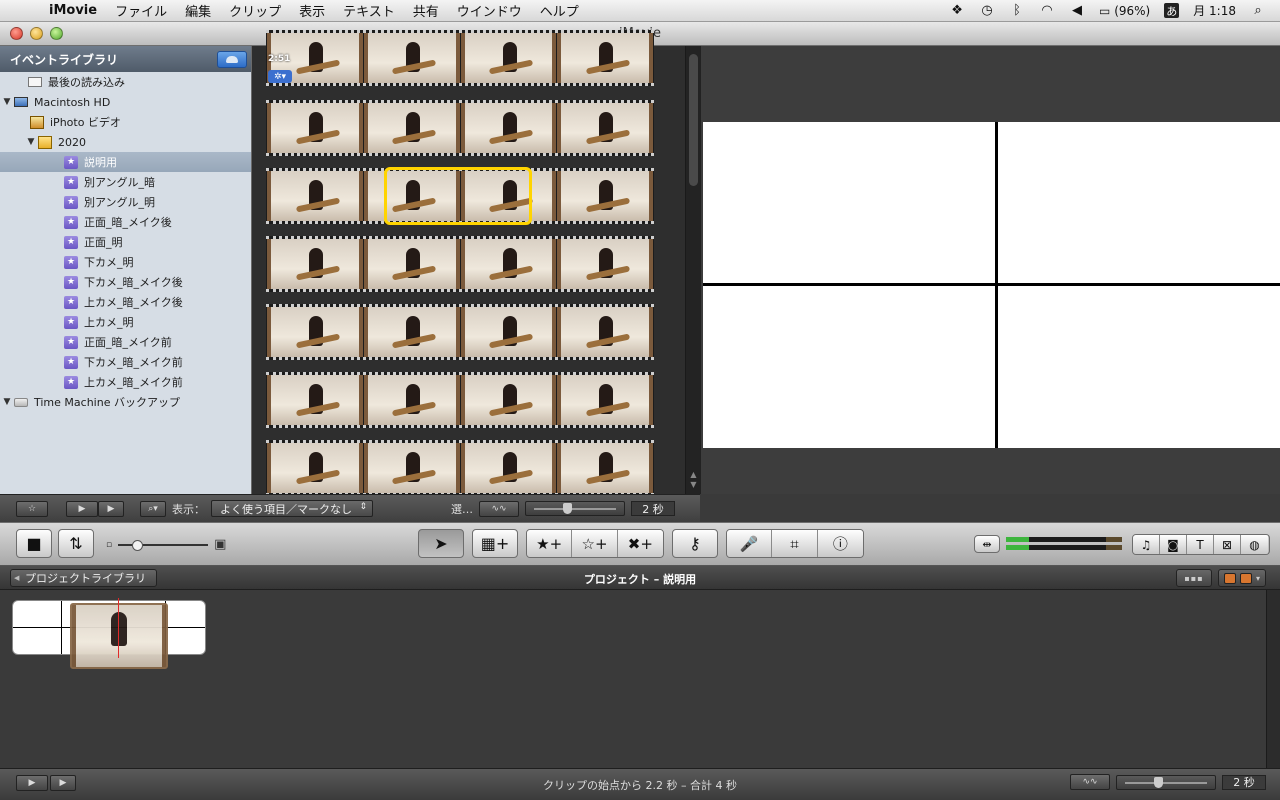  What do you see at coordinates (76, 543) in the screenshot?
I see `swap-events-projects-button: ⇅` at bounding box center [76, 543].